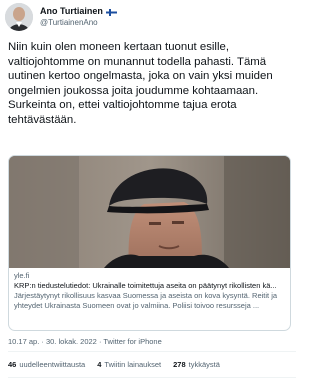  I want to click on quotes-label: Twiitin lainaukset, so click(133, 364).